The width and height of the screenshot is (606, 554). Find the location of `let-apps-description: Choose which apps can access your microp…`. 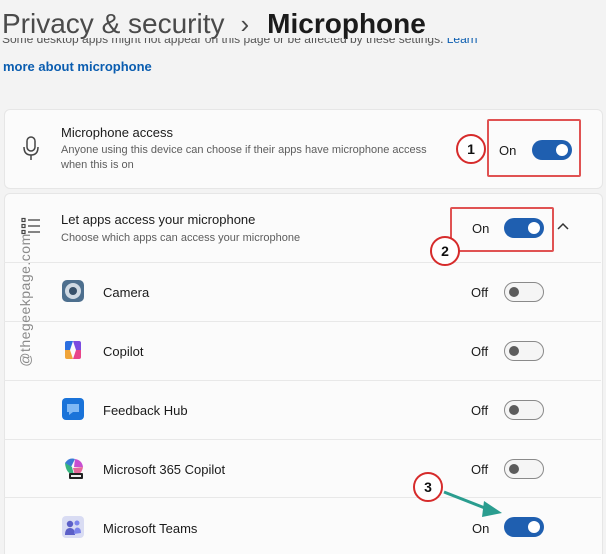

let-apps-description: Choose which apps can access your microp… is located at coordinates (181, 238).